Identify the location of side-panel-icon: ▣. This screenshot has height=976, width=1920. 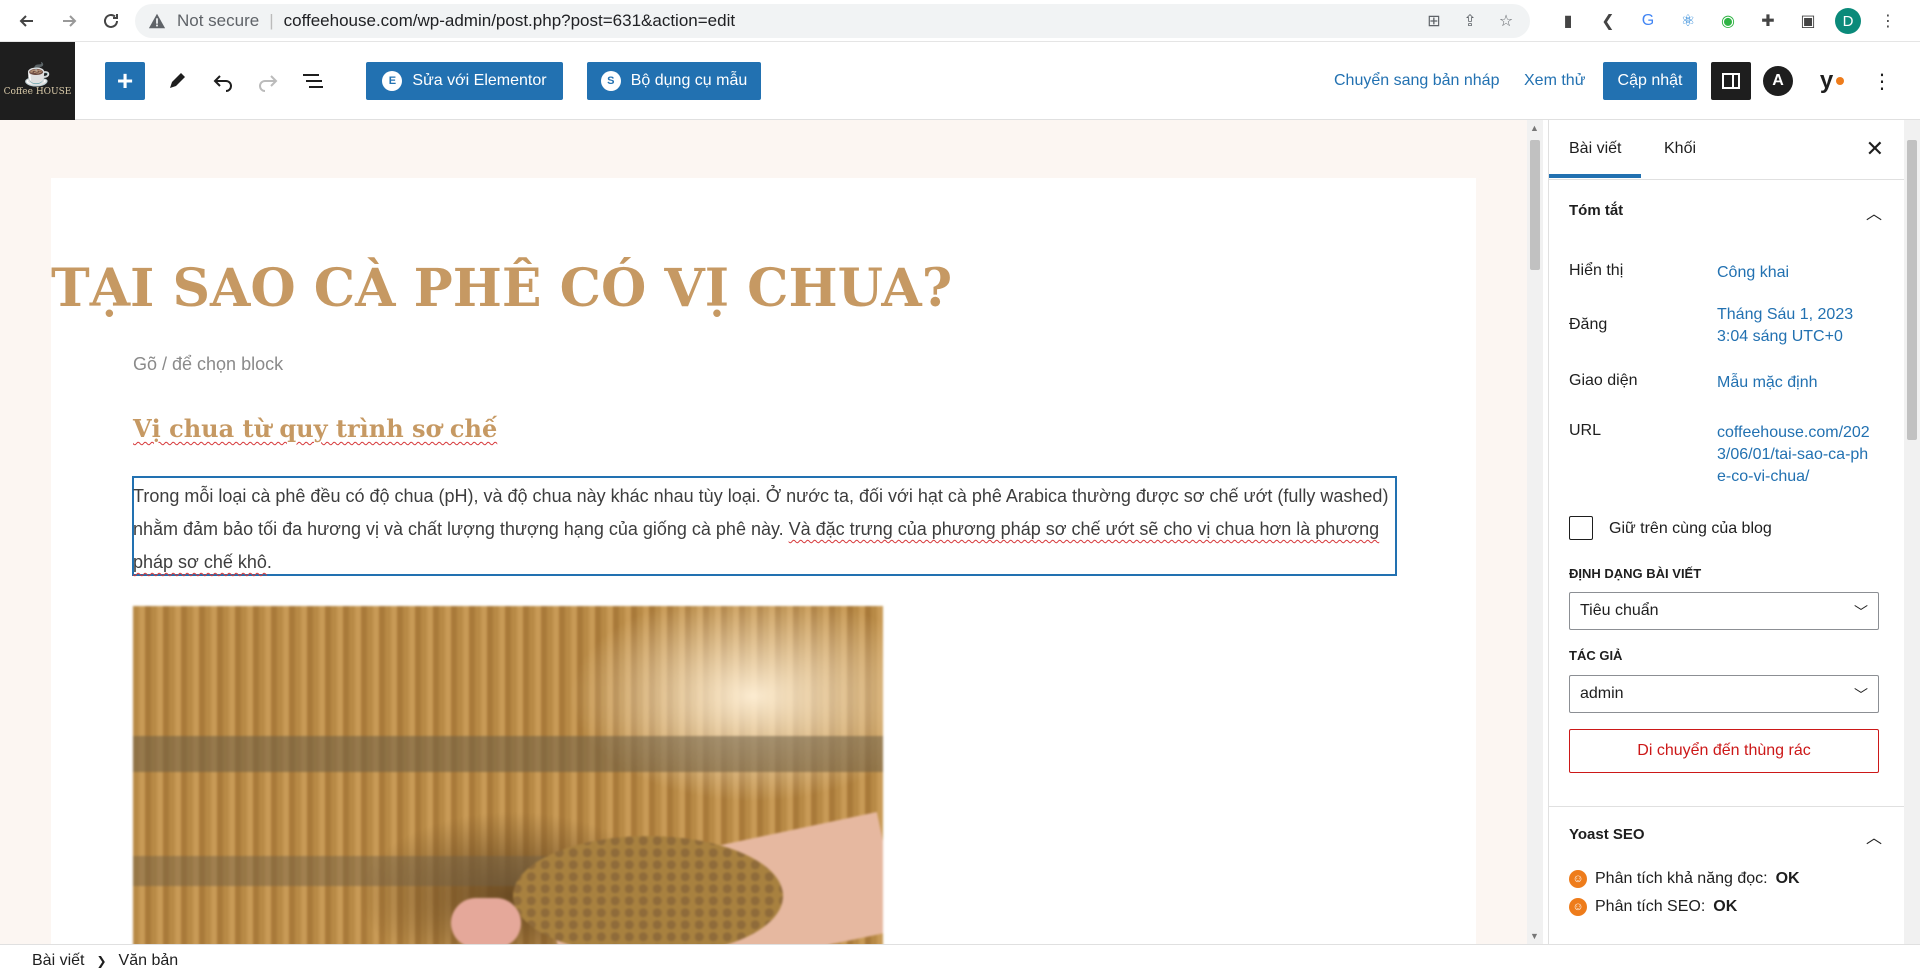
(1808, 21).